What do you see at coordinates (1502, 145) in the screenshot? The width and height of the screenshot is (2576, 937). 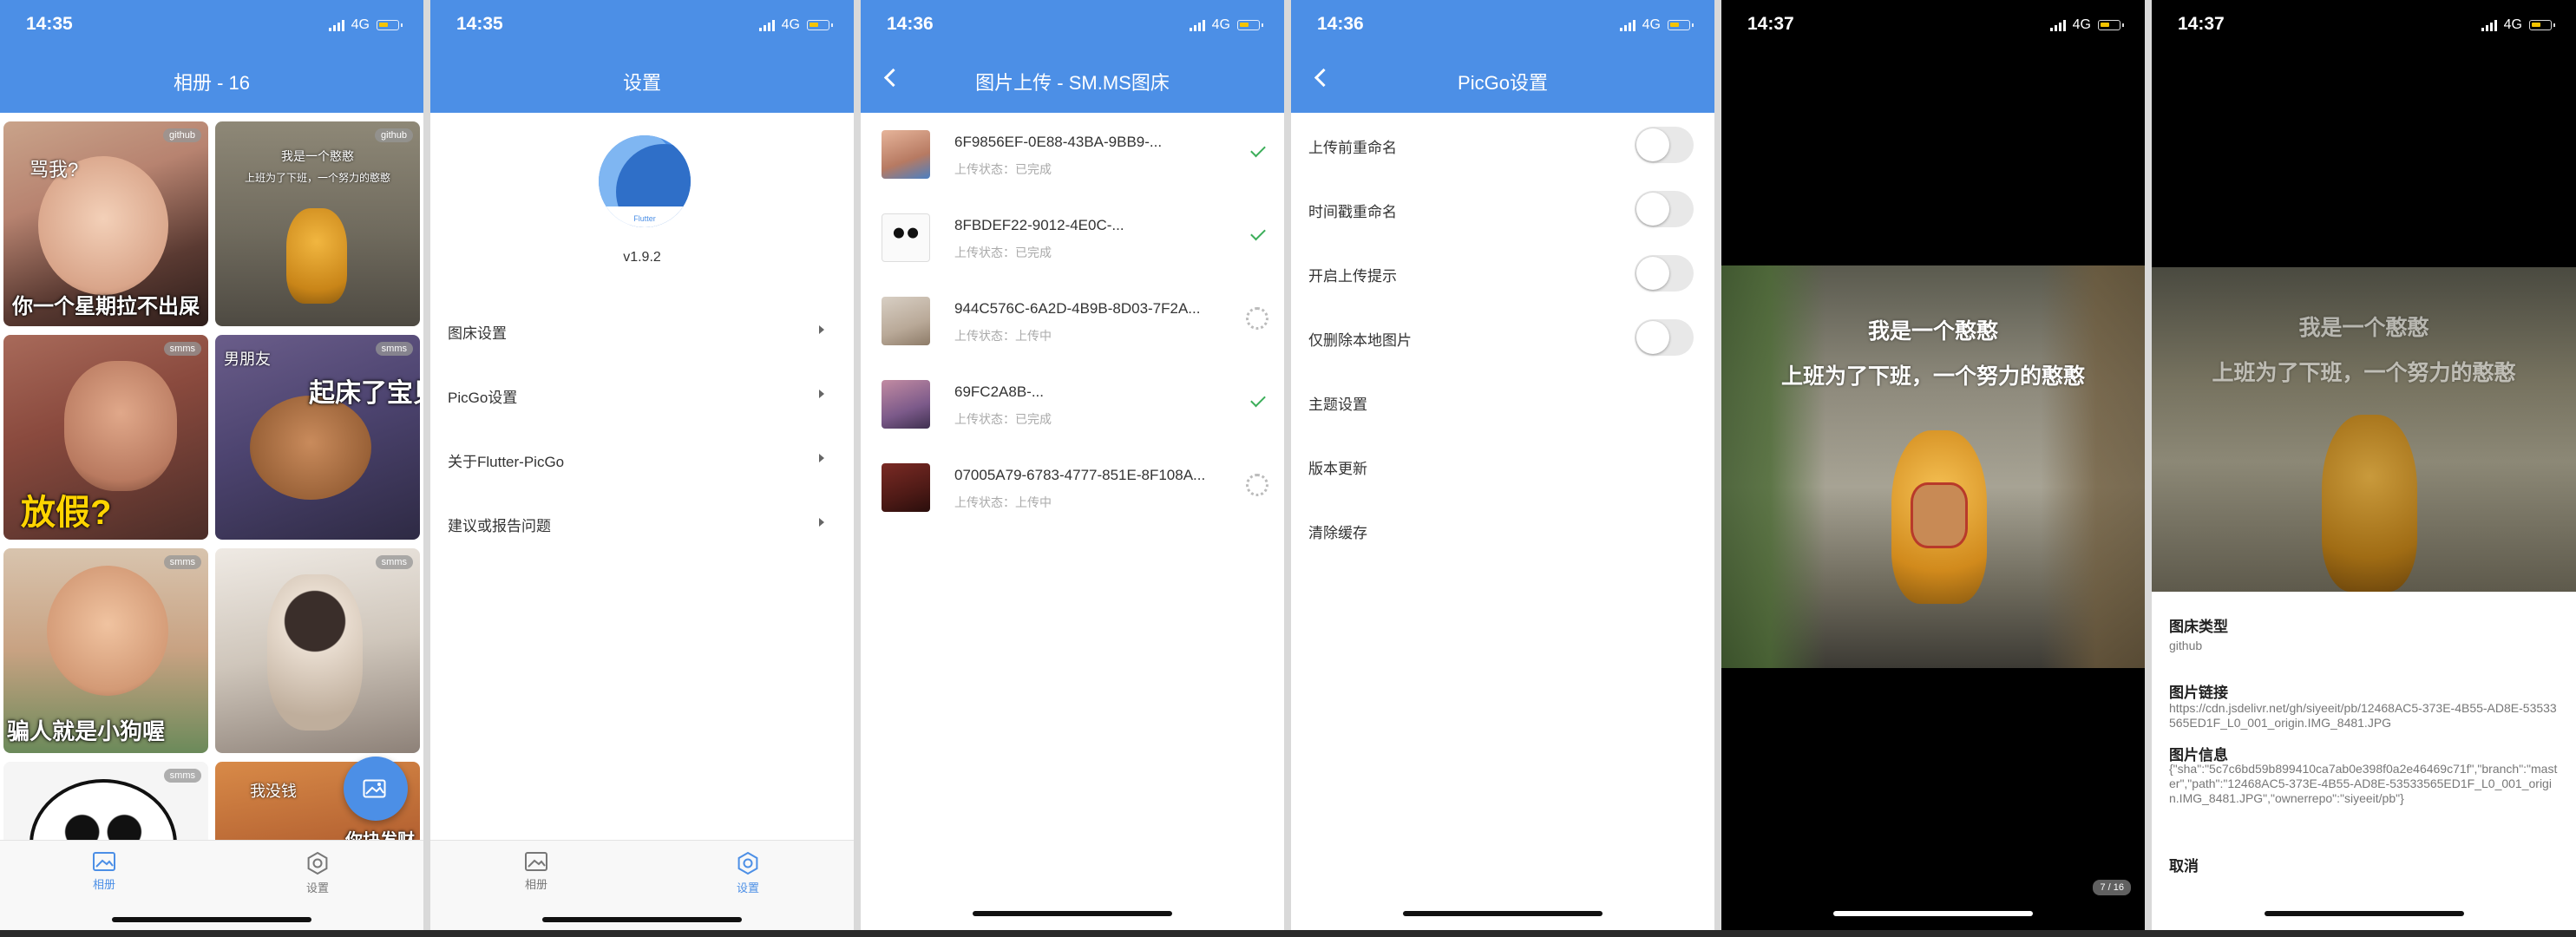 I see `setting-rename-before-upload: 上传前重命名` at bounding box center [1502, 145].